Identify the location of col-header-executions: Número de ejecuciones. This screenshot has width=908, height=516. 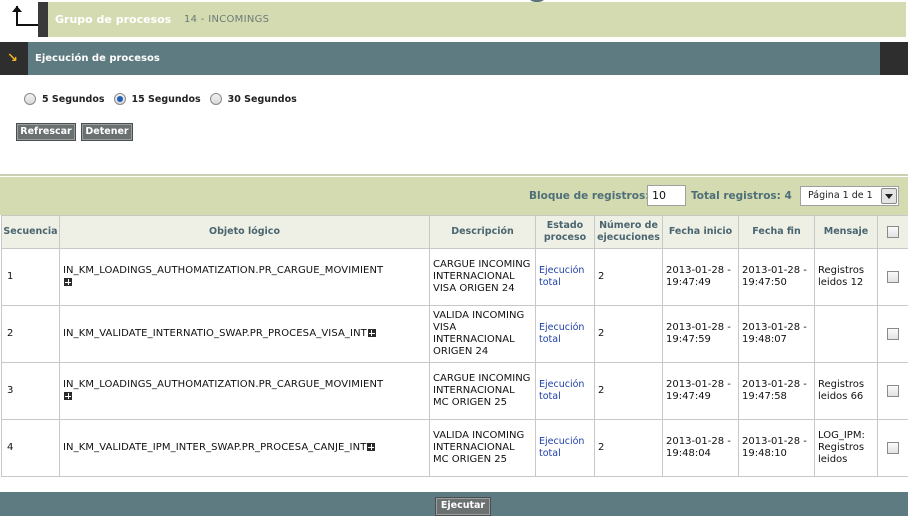
(628, 232).